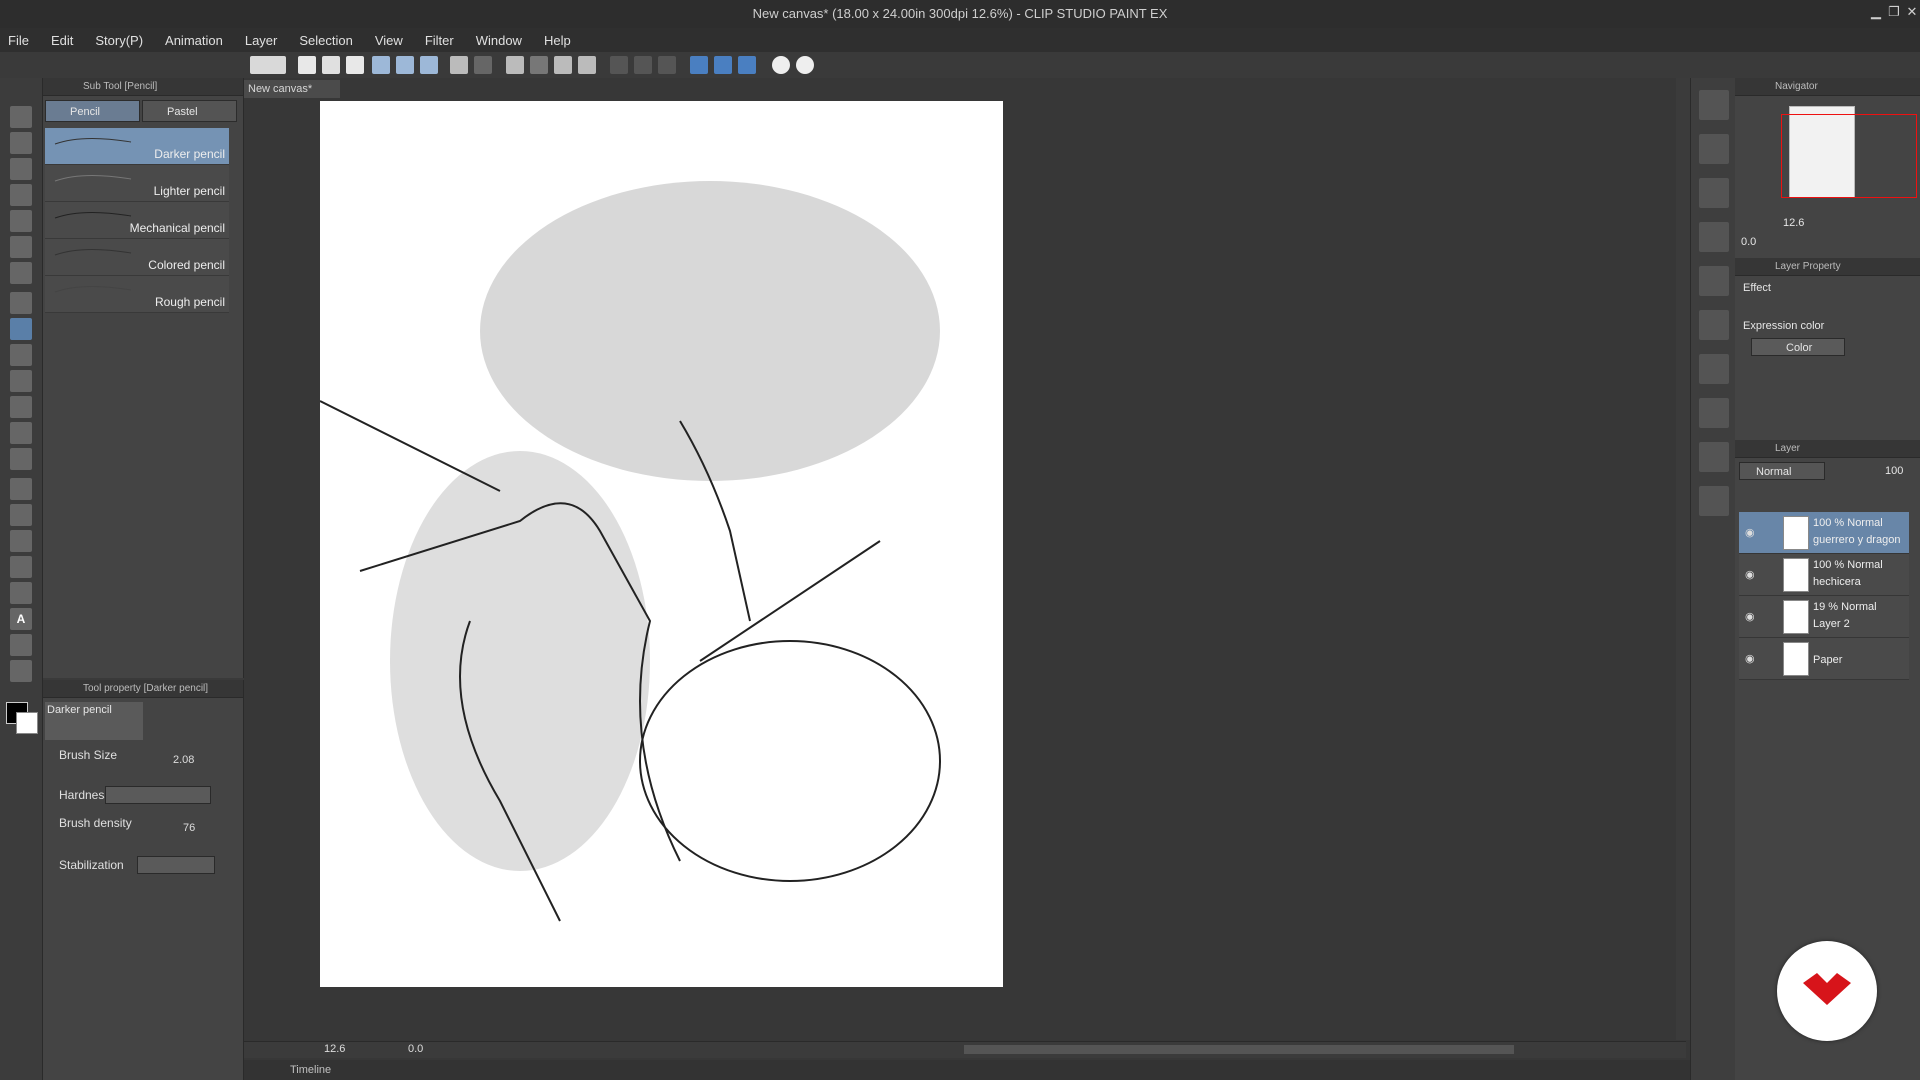 This screenshot has width=1920, height=1080. What do you see at coordinates (310, 1070) in the screenshot?
I see `timeline-label: Timeline` at bounding box center [310, 1070].